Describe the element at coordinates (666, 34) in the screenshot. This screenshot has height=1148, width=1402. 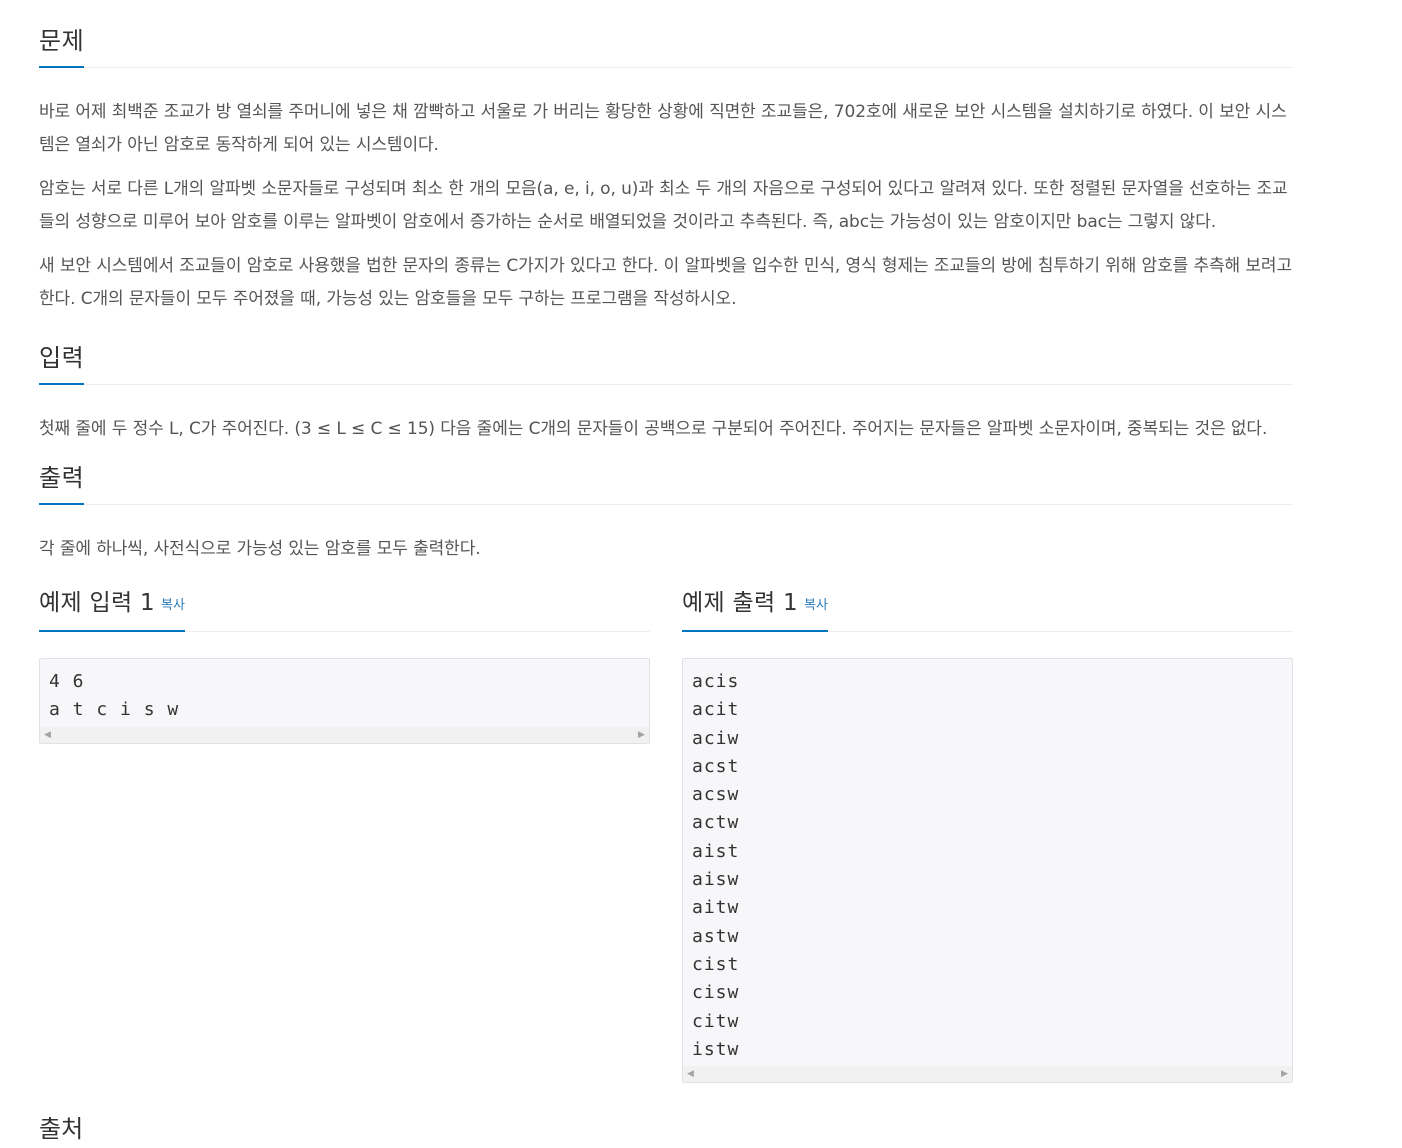
I see `problem-section-header: 문제` at that location.